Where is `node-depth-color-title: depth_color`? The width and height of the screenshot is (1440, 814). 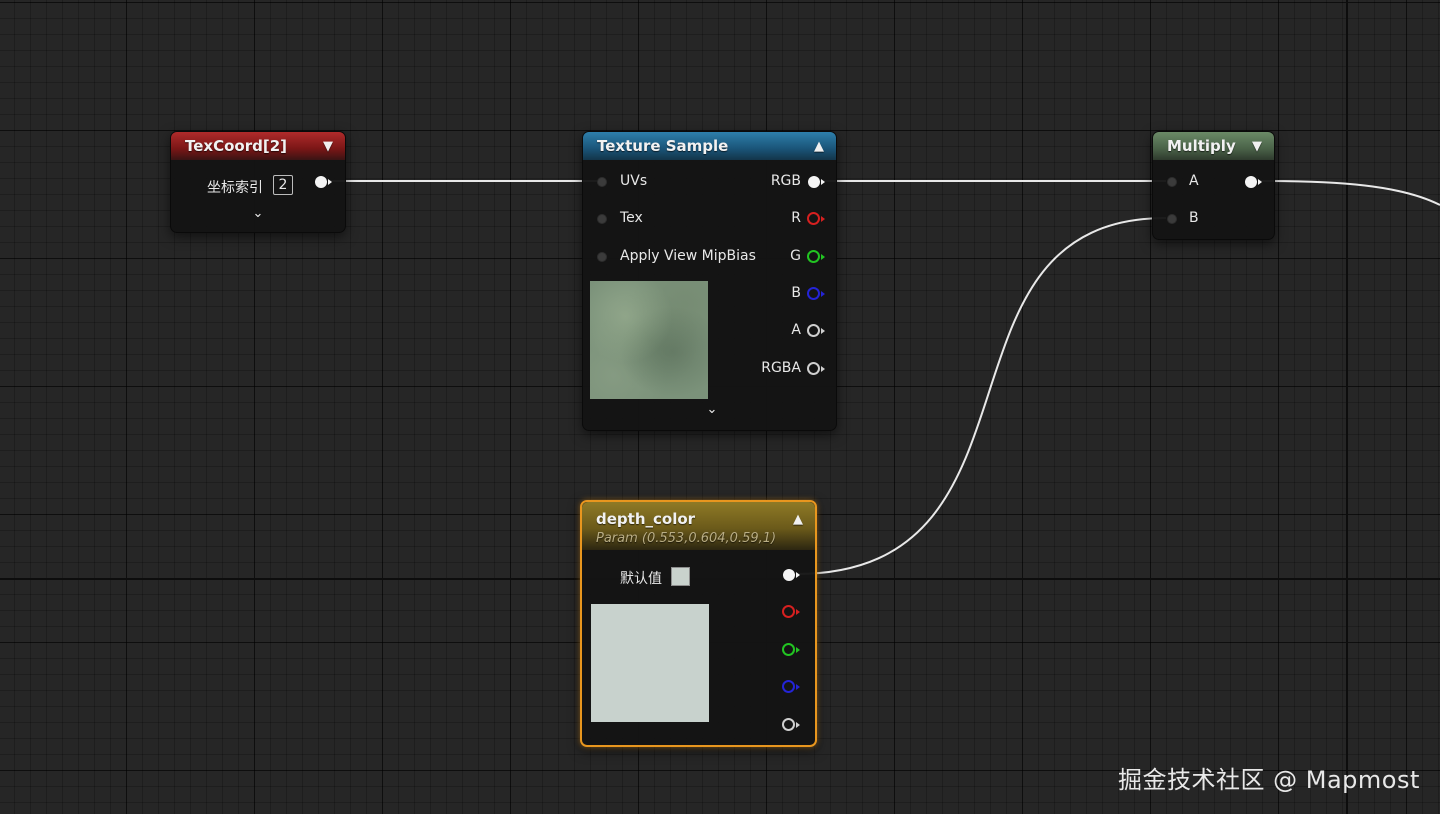
node-depth-color-title: depth_color is located at coordinates (646, 519).